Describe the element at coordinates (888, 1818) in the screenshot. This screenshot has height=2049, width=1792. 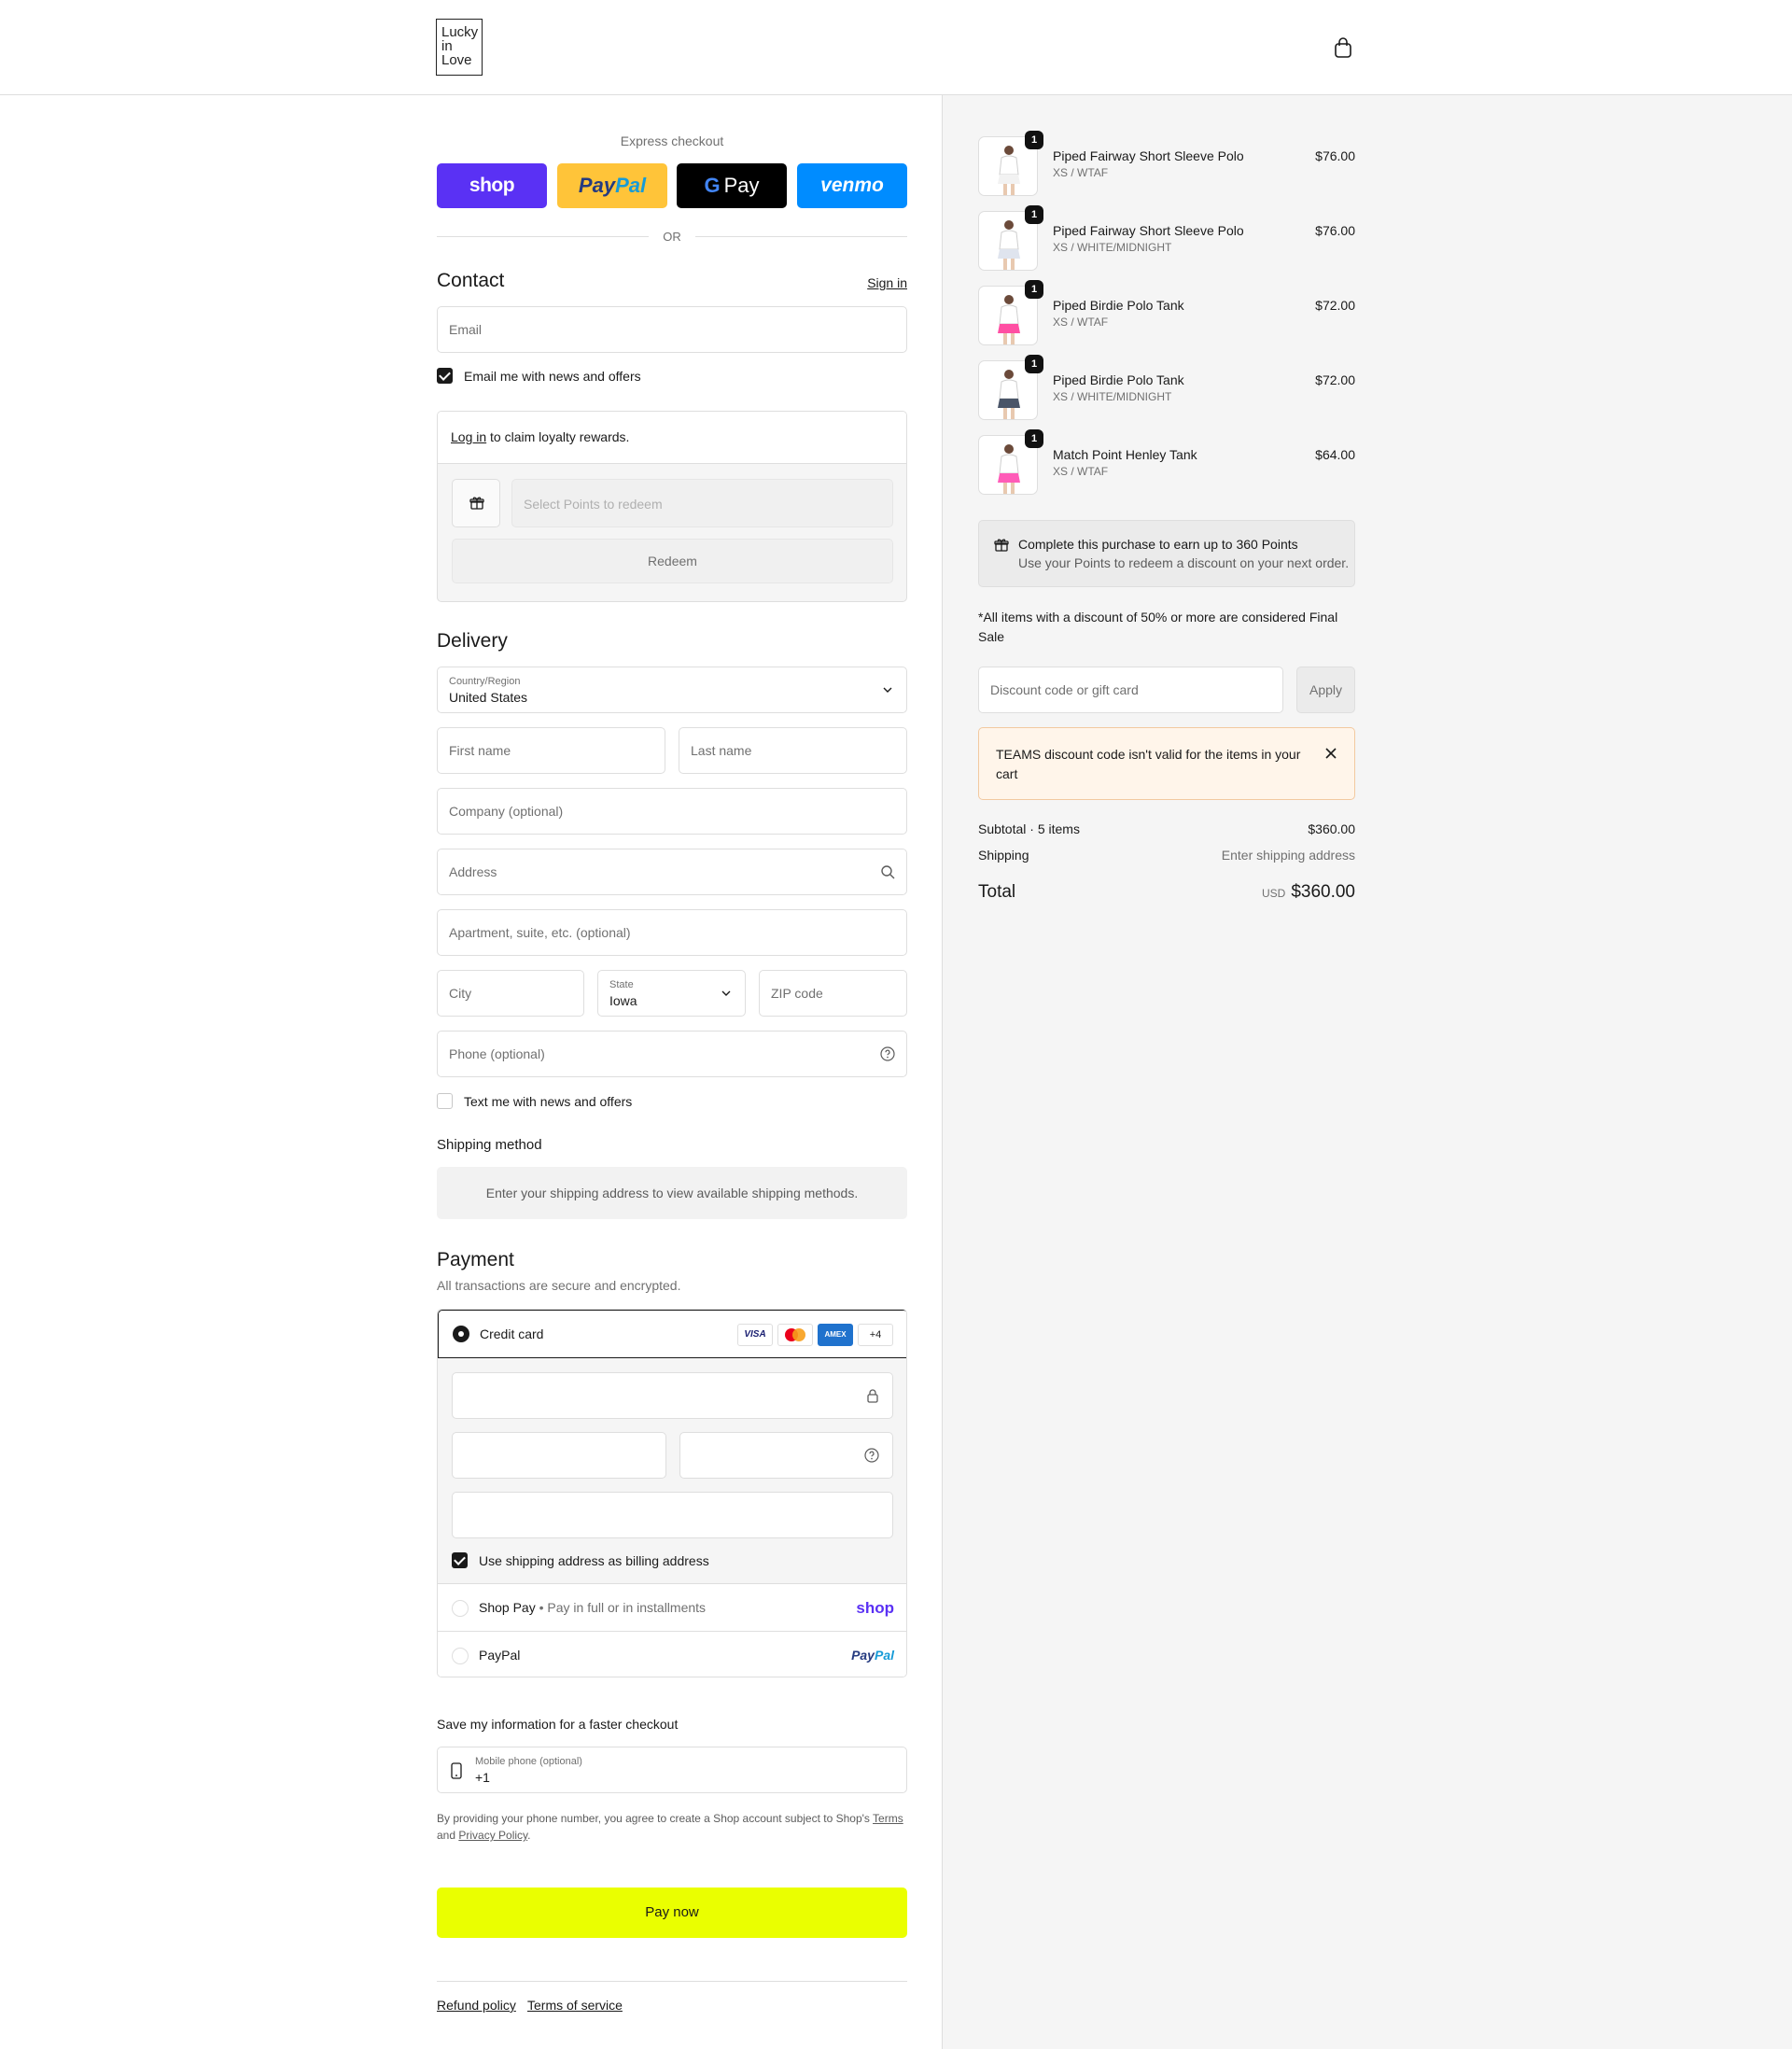
I see `terms-link: Terms` at that location.